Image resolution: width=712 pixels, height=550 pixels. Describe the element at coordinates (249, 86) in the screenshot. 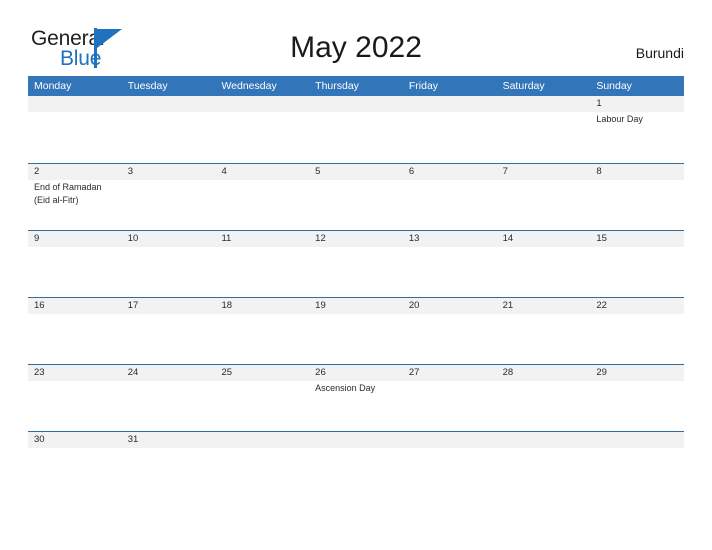

I see `weekday-header-wednesday: Wednesday` at that location.